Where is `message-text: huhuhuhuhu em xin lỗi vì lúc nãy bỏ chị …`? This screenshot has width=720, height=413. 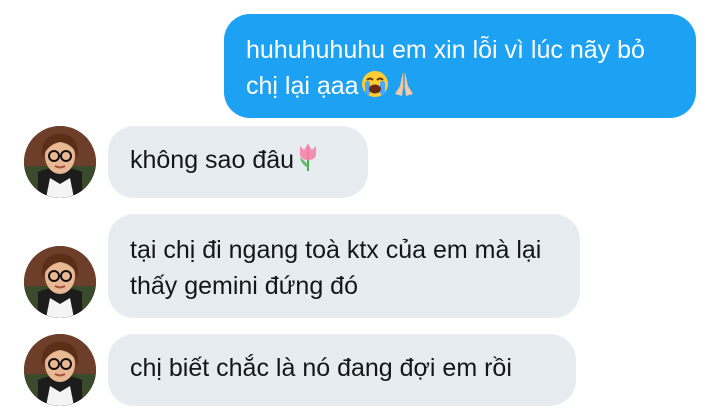
message-text: huhuhuhuhu em xin lỗi vì lúc nãy bỏ chị … is located at coordinates (445, 68).